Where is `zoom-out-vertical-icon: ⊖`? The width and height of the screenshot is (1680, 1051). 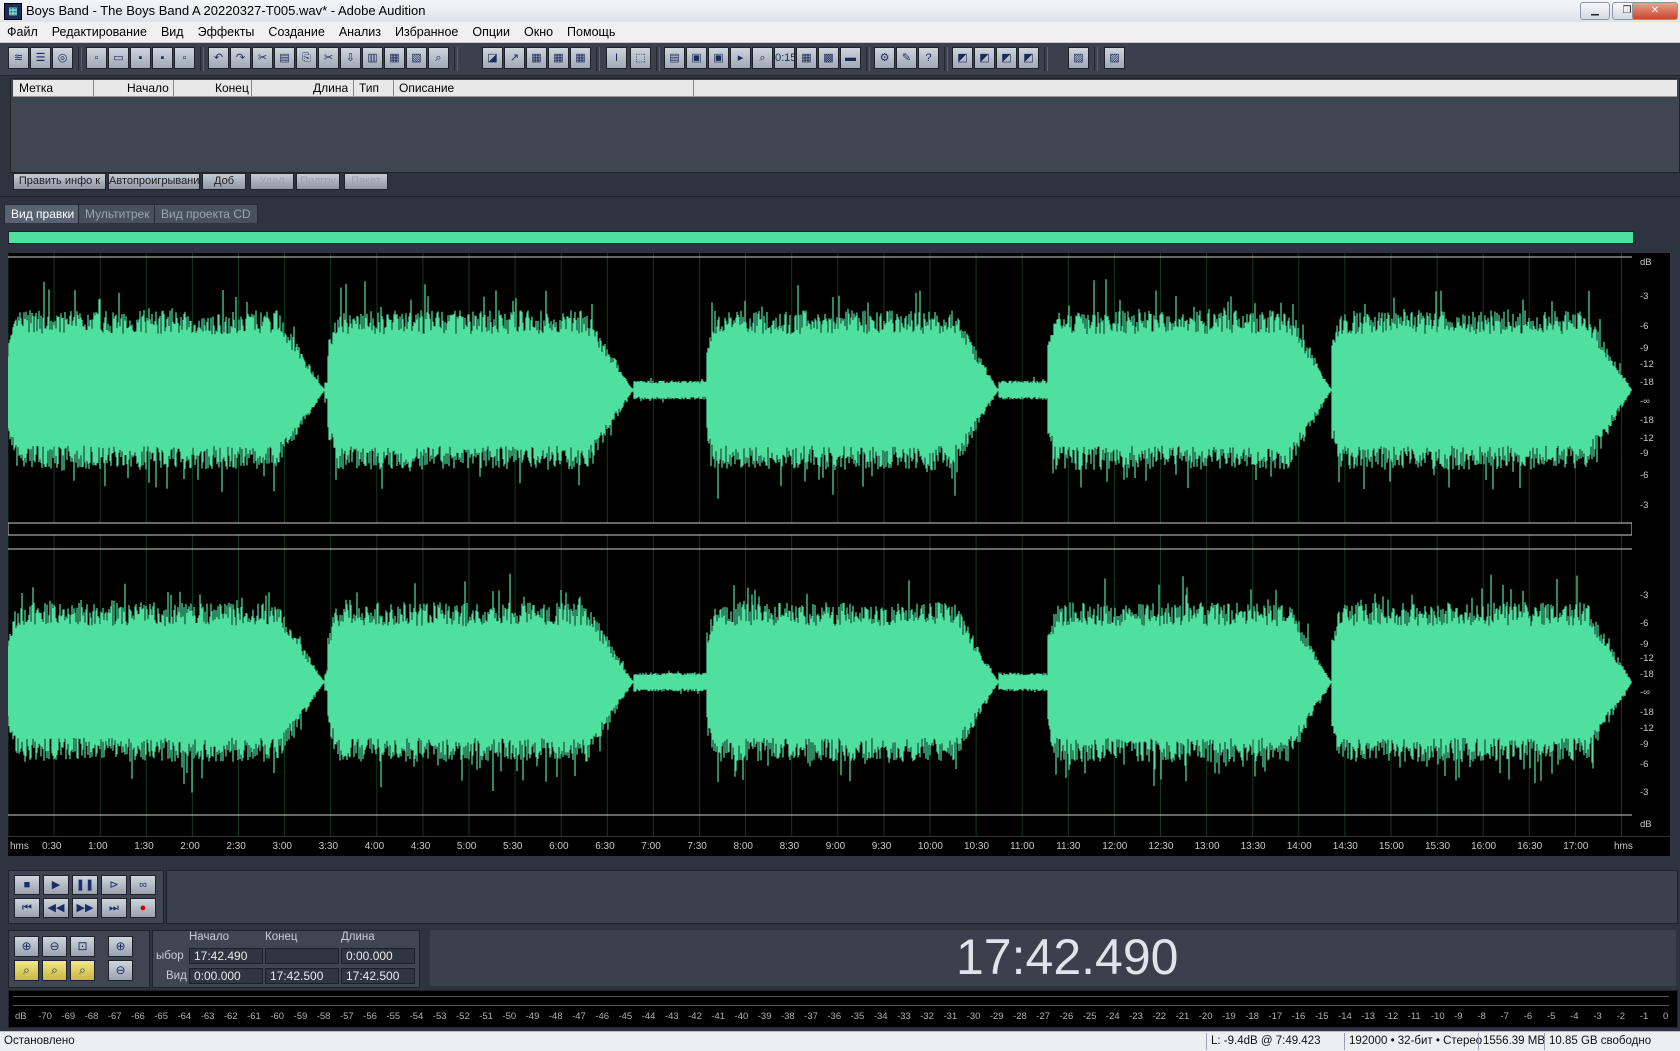
zoom-out-vertical-icon: ⊖ is located at coordinates (120, 970).